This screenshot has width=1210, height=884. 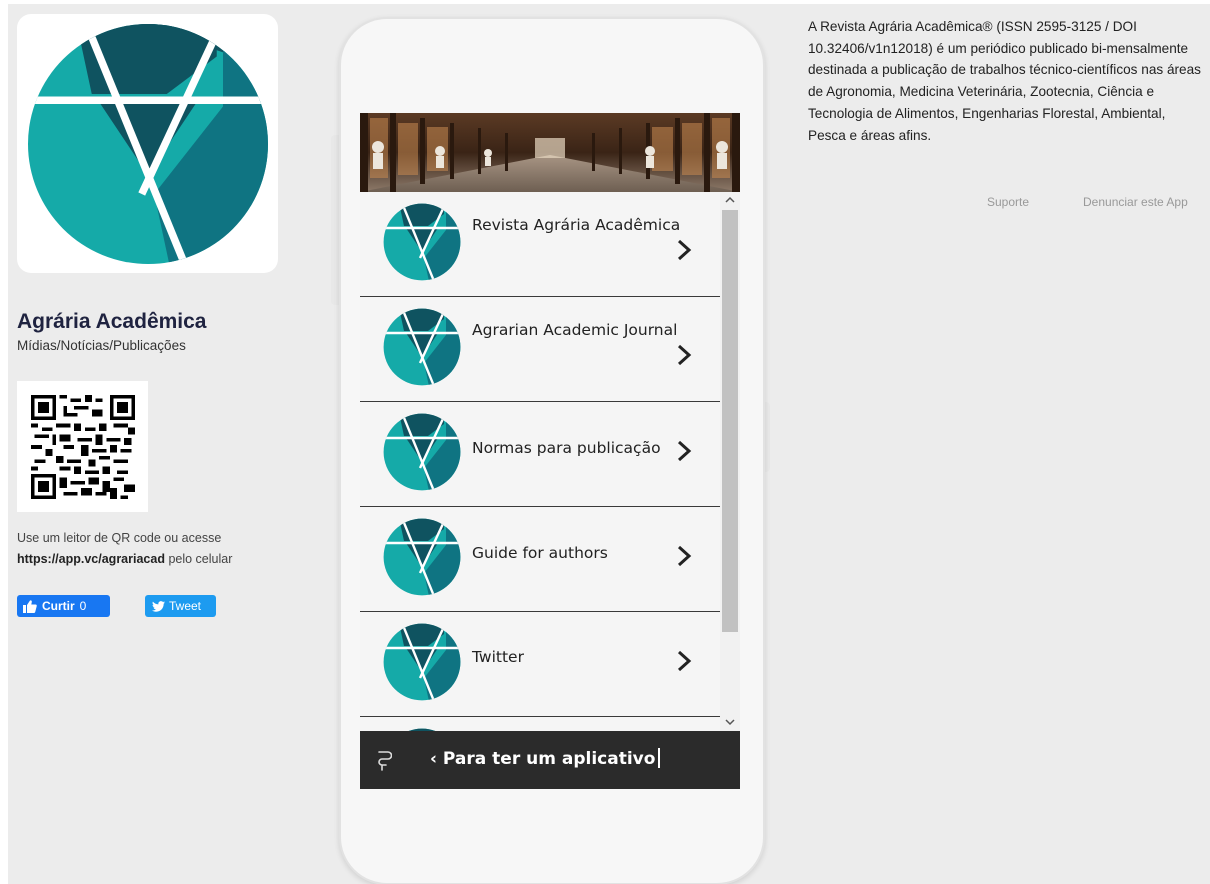 I want to click on qr-hint-text: Use um leitor de QR code ou acesse, so click(x=119, y=538).